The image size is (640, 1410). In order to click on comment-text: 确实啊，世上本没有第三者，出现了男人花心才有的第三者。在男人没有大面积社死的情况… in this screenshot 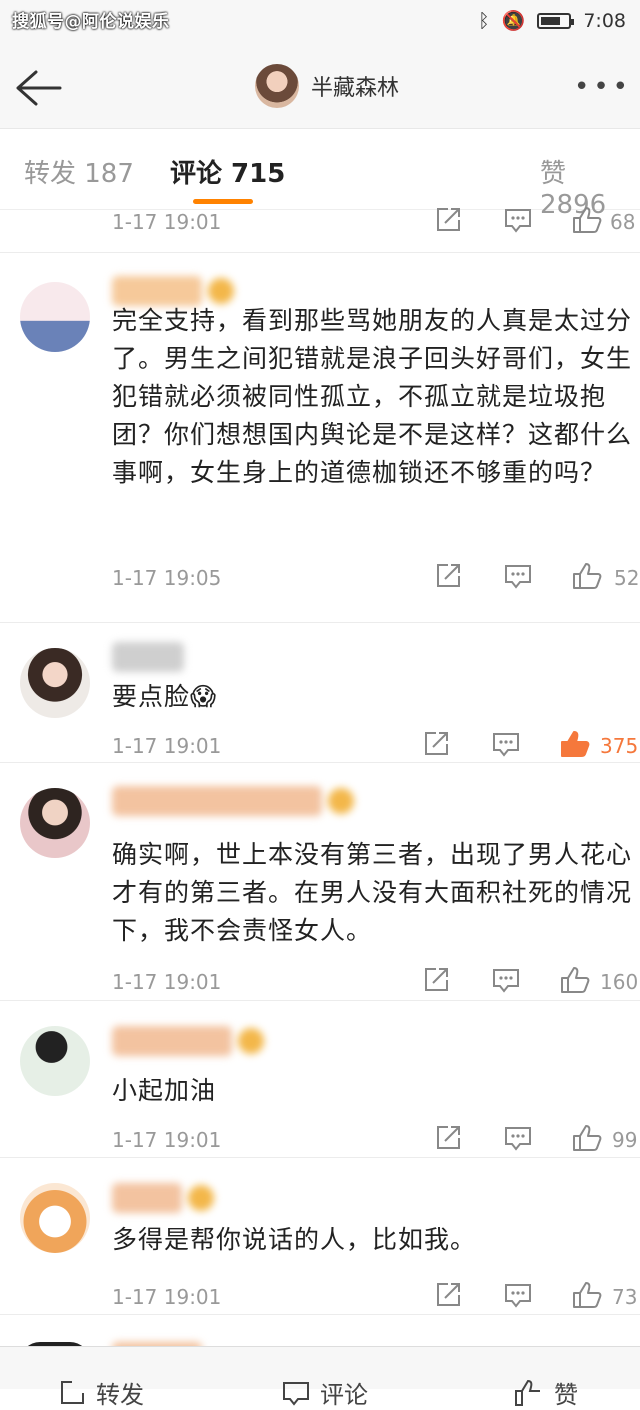, I will do `click(372, 892)`.